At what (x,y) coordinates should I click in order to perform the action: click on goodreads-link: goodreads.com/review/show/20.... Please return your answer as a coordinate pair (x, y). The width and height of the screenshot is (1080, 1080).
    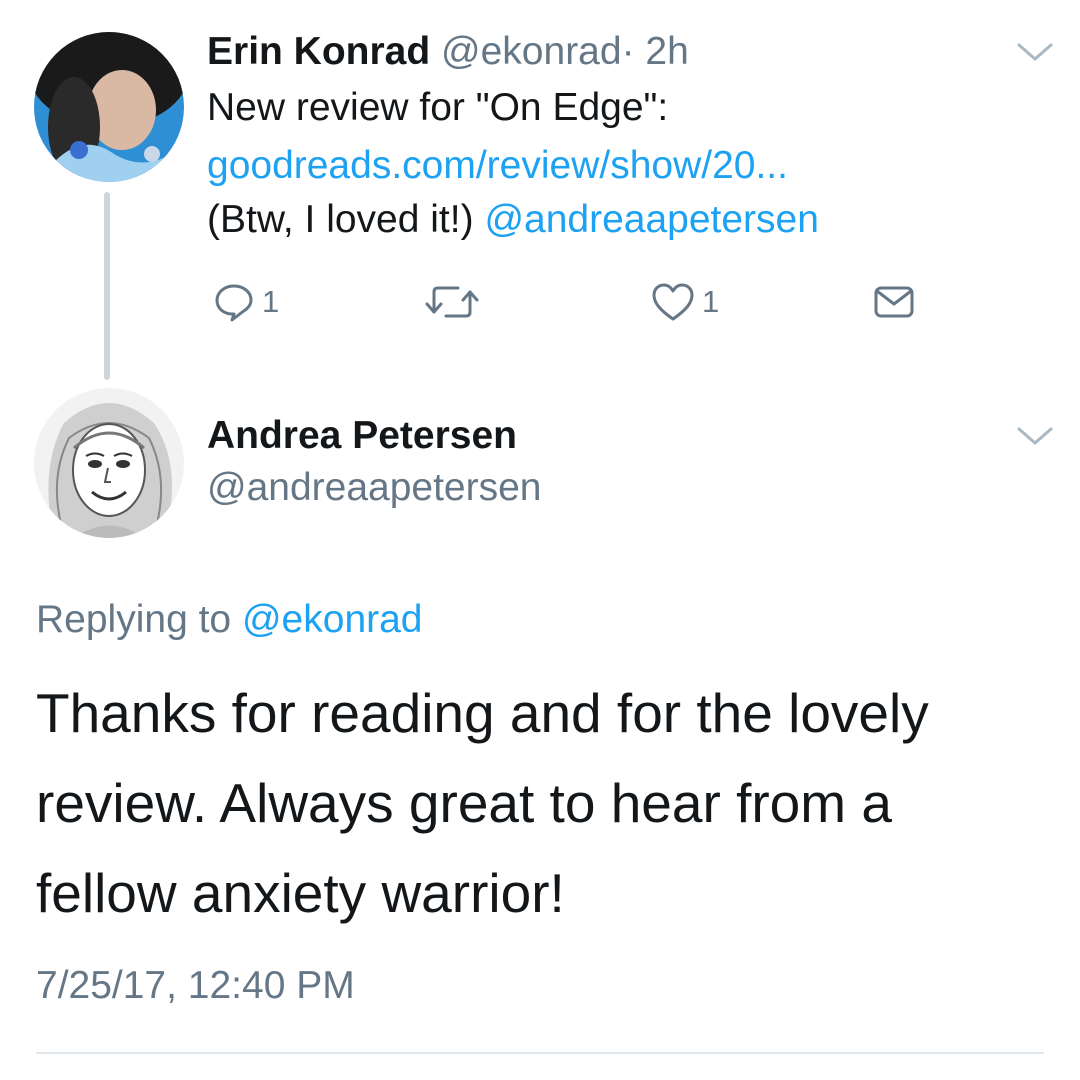
    Looking at the image, I should click on (497, 166).